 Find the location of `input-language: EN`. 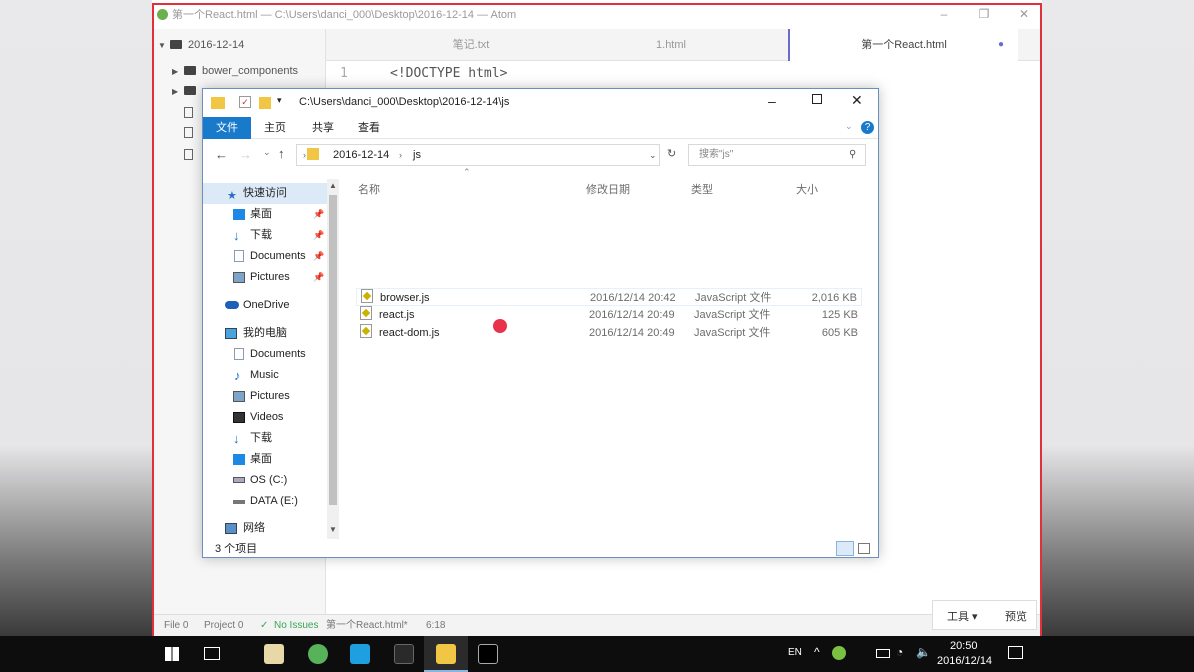

input-language: EN is located at coordinates (795, 652).